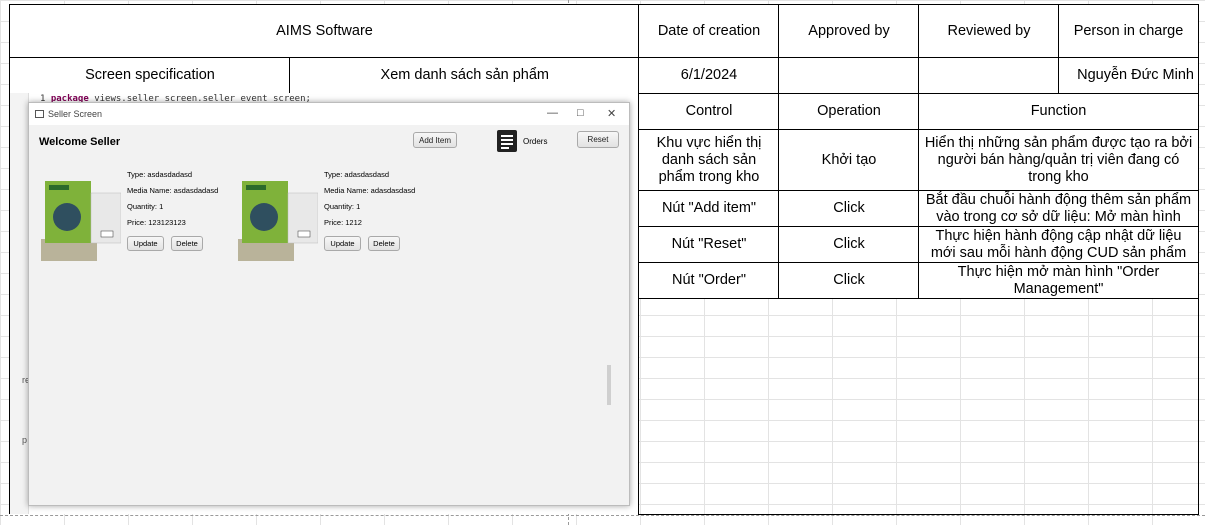  I want to click on date-value-cell: 6/1/2024, so click(708, 75).